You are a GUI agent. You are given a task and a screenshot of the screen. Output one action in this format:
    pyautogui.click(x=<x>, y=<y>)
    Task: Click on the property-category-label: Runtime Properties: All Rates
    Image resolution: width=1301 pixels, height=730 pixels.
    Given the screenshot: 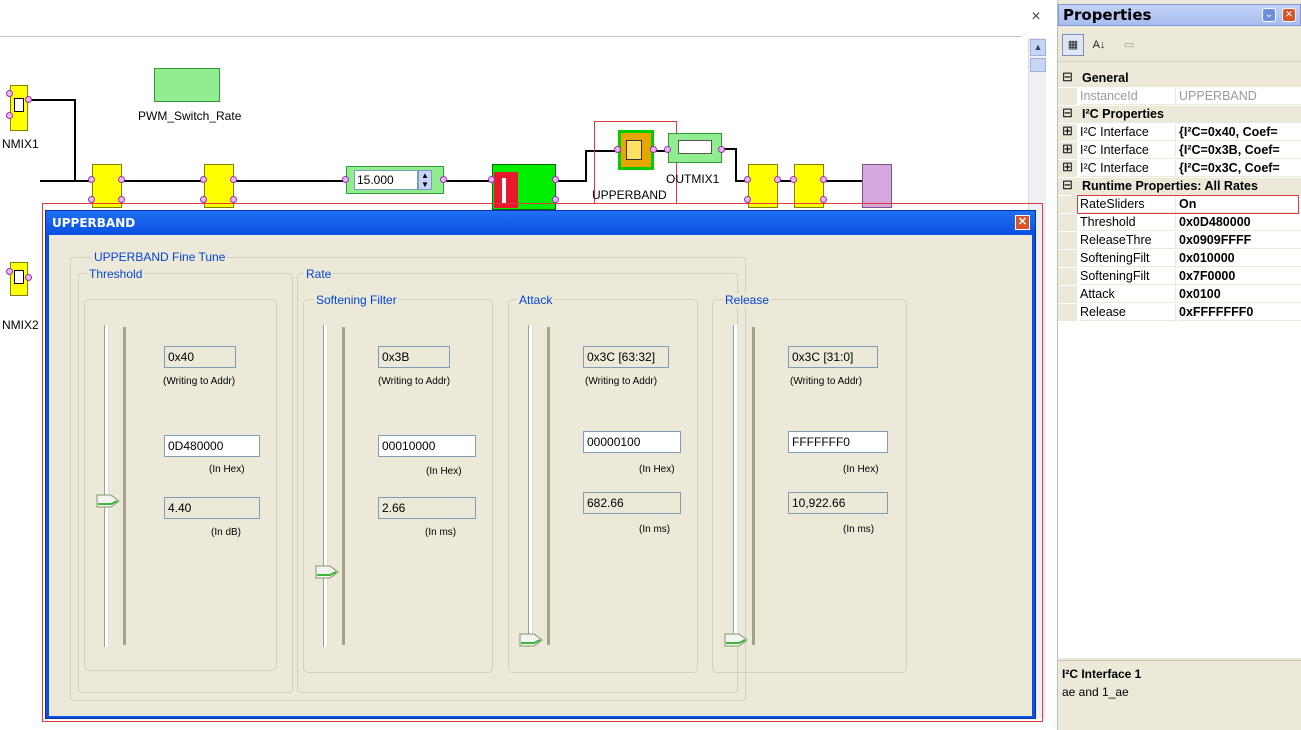 What is the action you would take?
    pyautogui.click(x=1170, y=186)
    